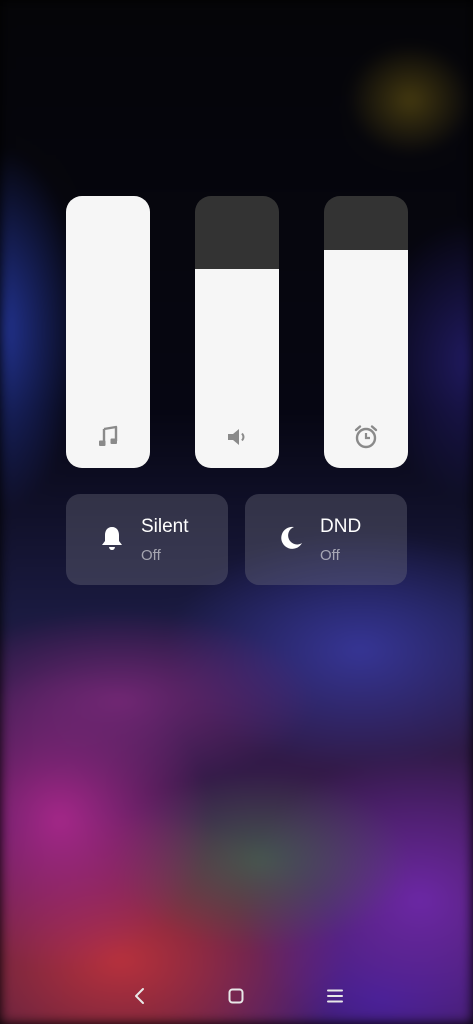 The height and width of the screenshot is (1024, 473). I want to click on home-icon, so click(236, 996).